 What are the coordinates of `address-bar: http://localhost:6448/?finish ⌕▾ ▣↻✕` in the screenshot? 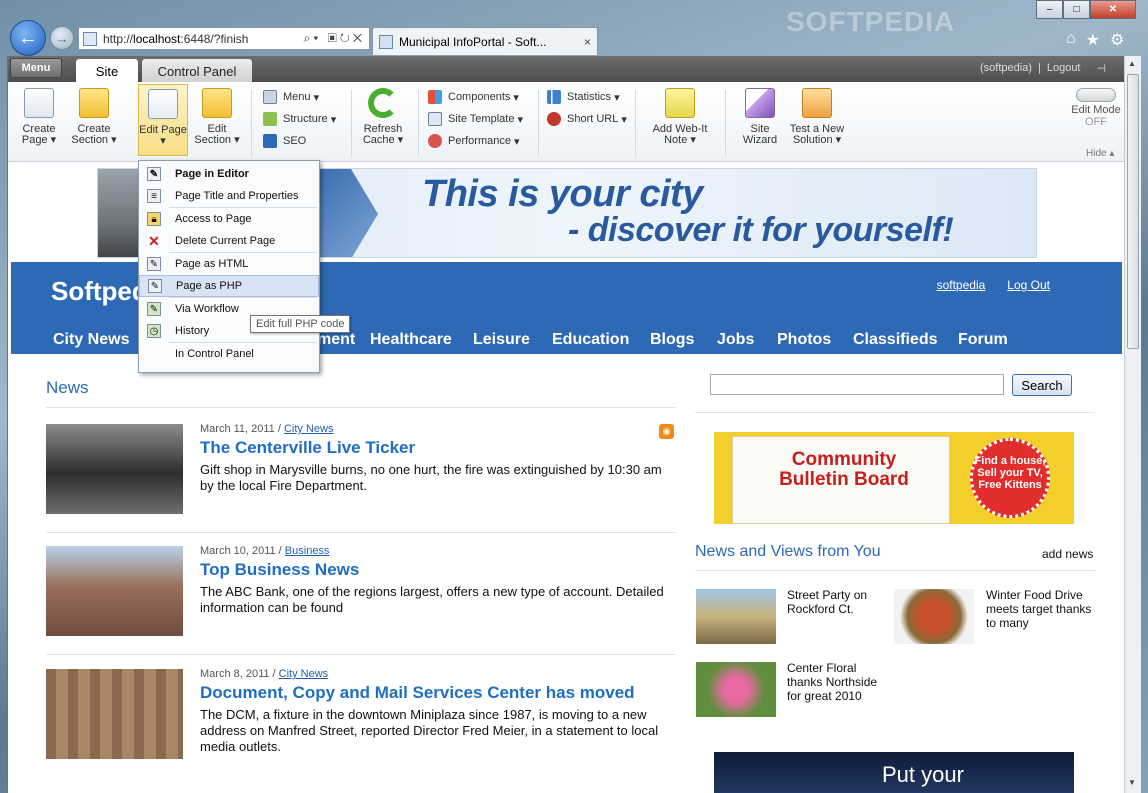 It's located at (224, 38).